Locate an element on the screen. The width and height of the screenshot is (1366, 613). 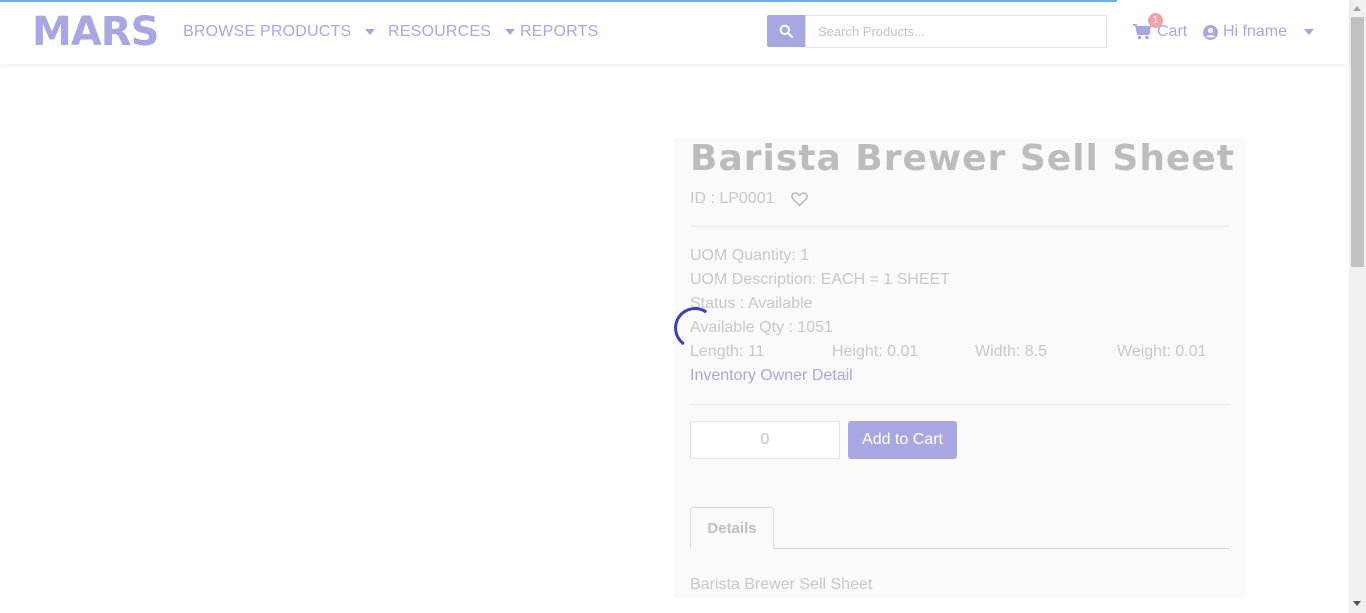
search-button is located at coordinates (786, 31).